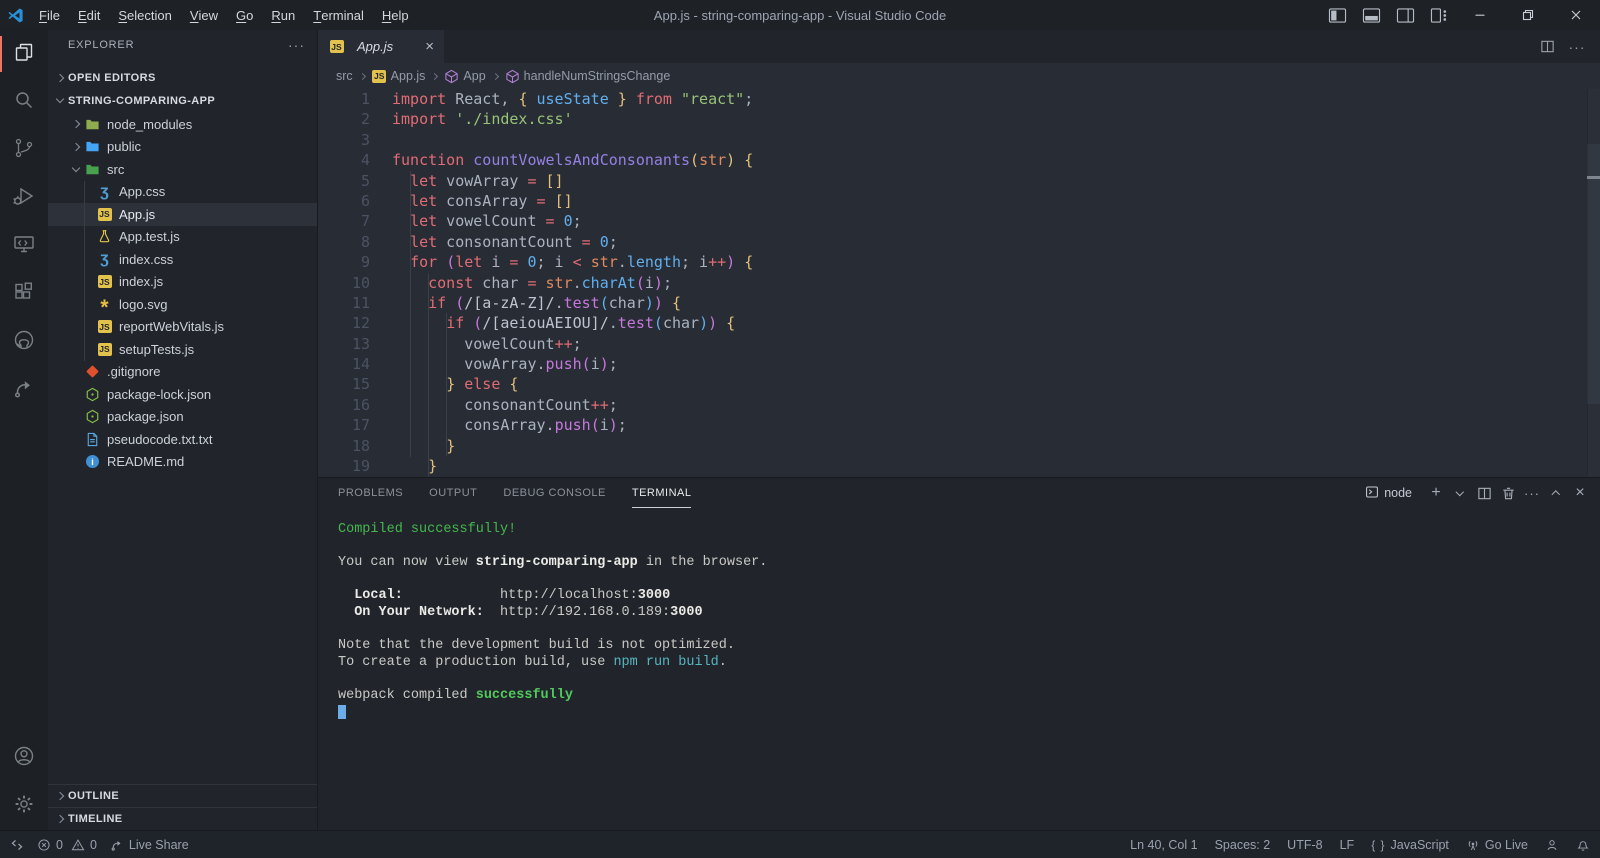  Describe the element at coordinates (1243, 845) in the screenshot. I see `status-indentation: Spaces: 2` at that location.